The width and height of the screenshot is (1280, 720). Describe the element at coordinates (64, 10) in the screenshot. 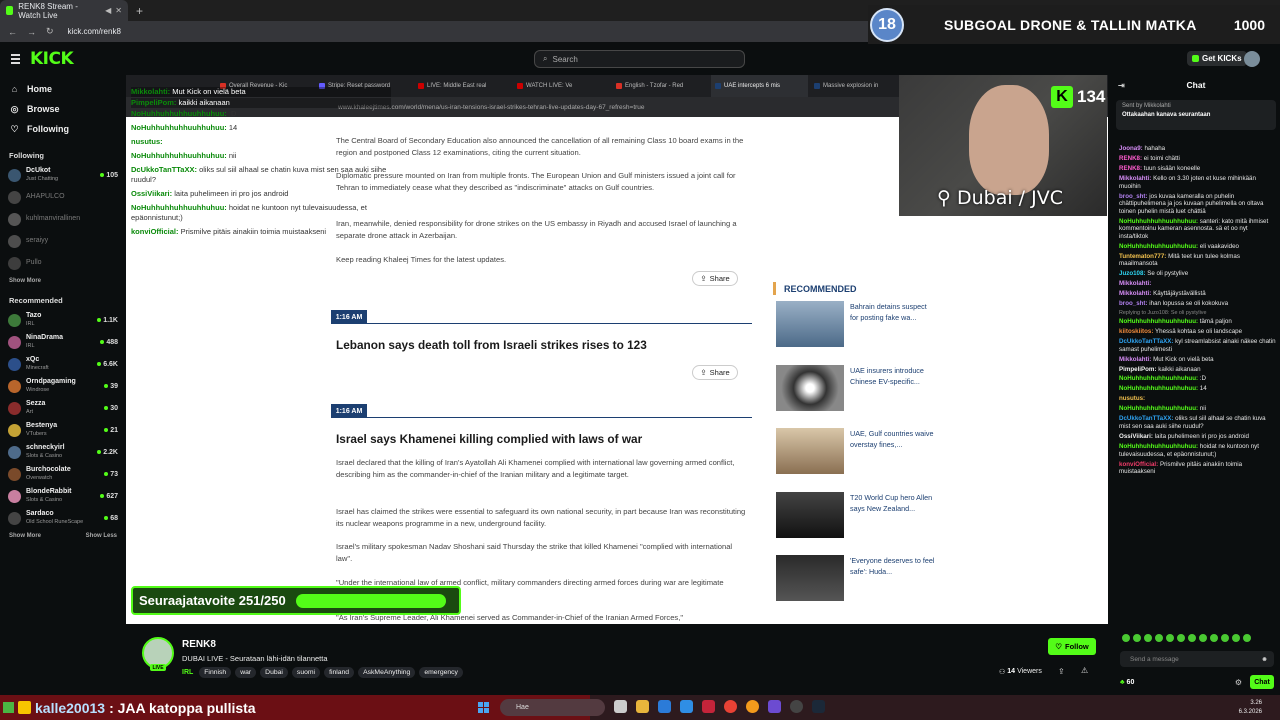

I see `browser-tab: RENK8 Stream - Watch Live ◀ ✕` at that location.